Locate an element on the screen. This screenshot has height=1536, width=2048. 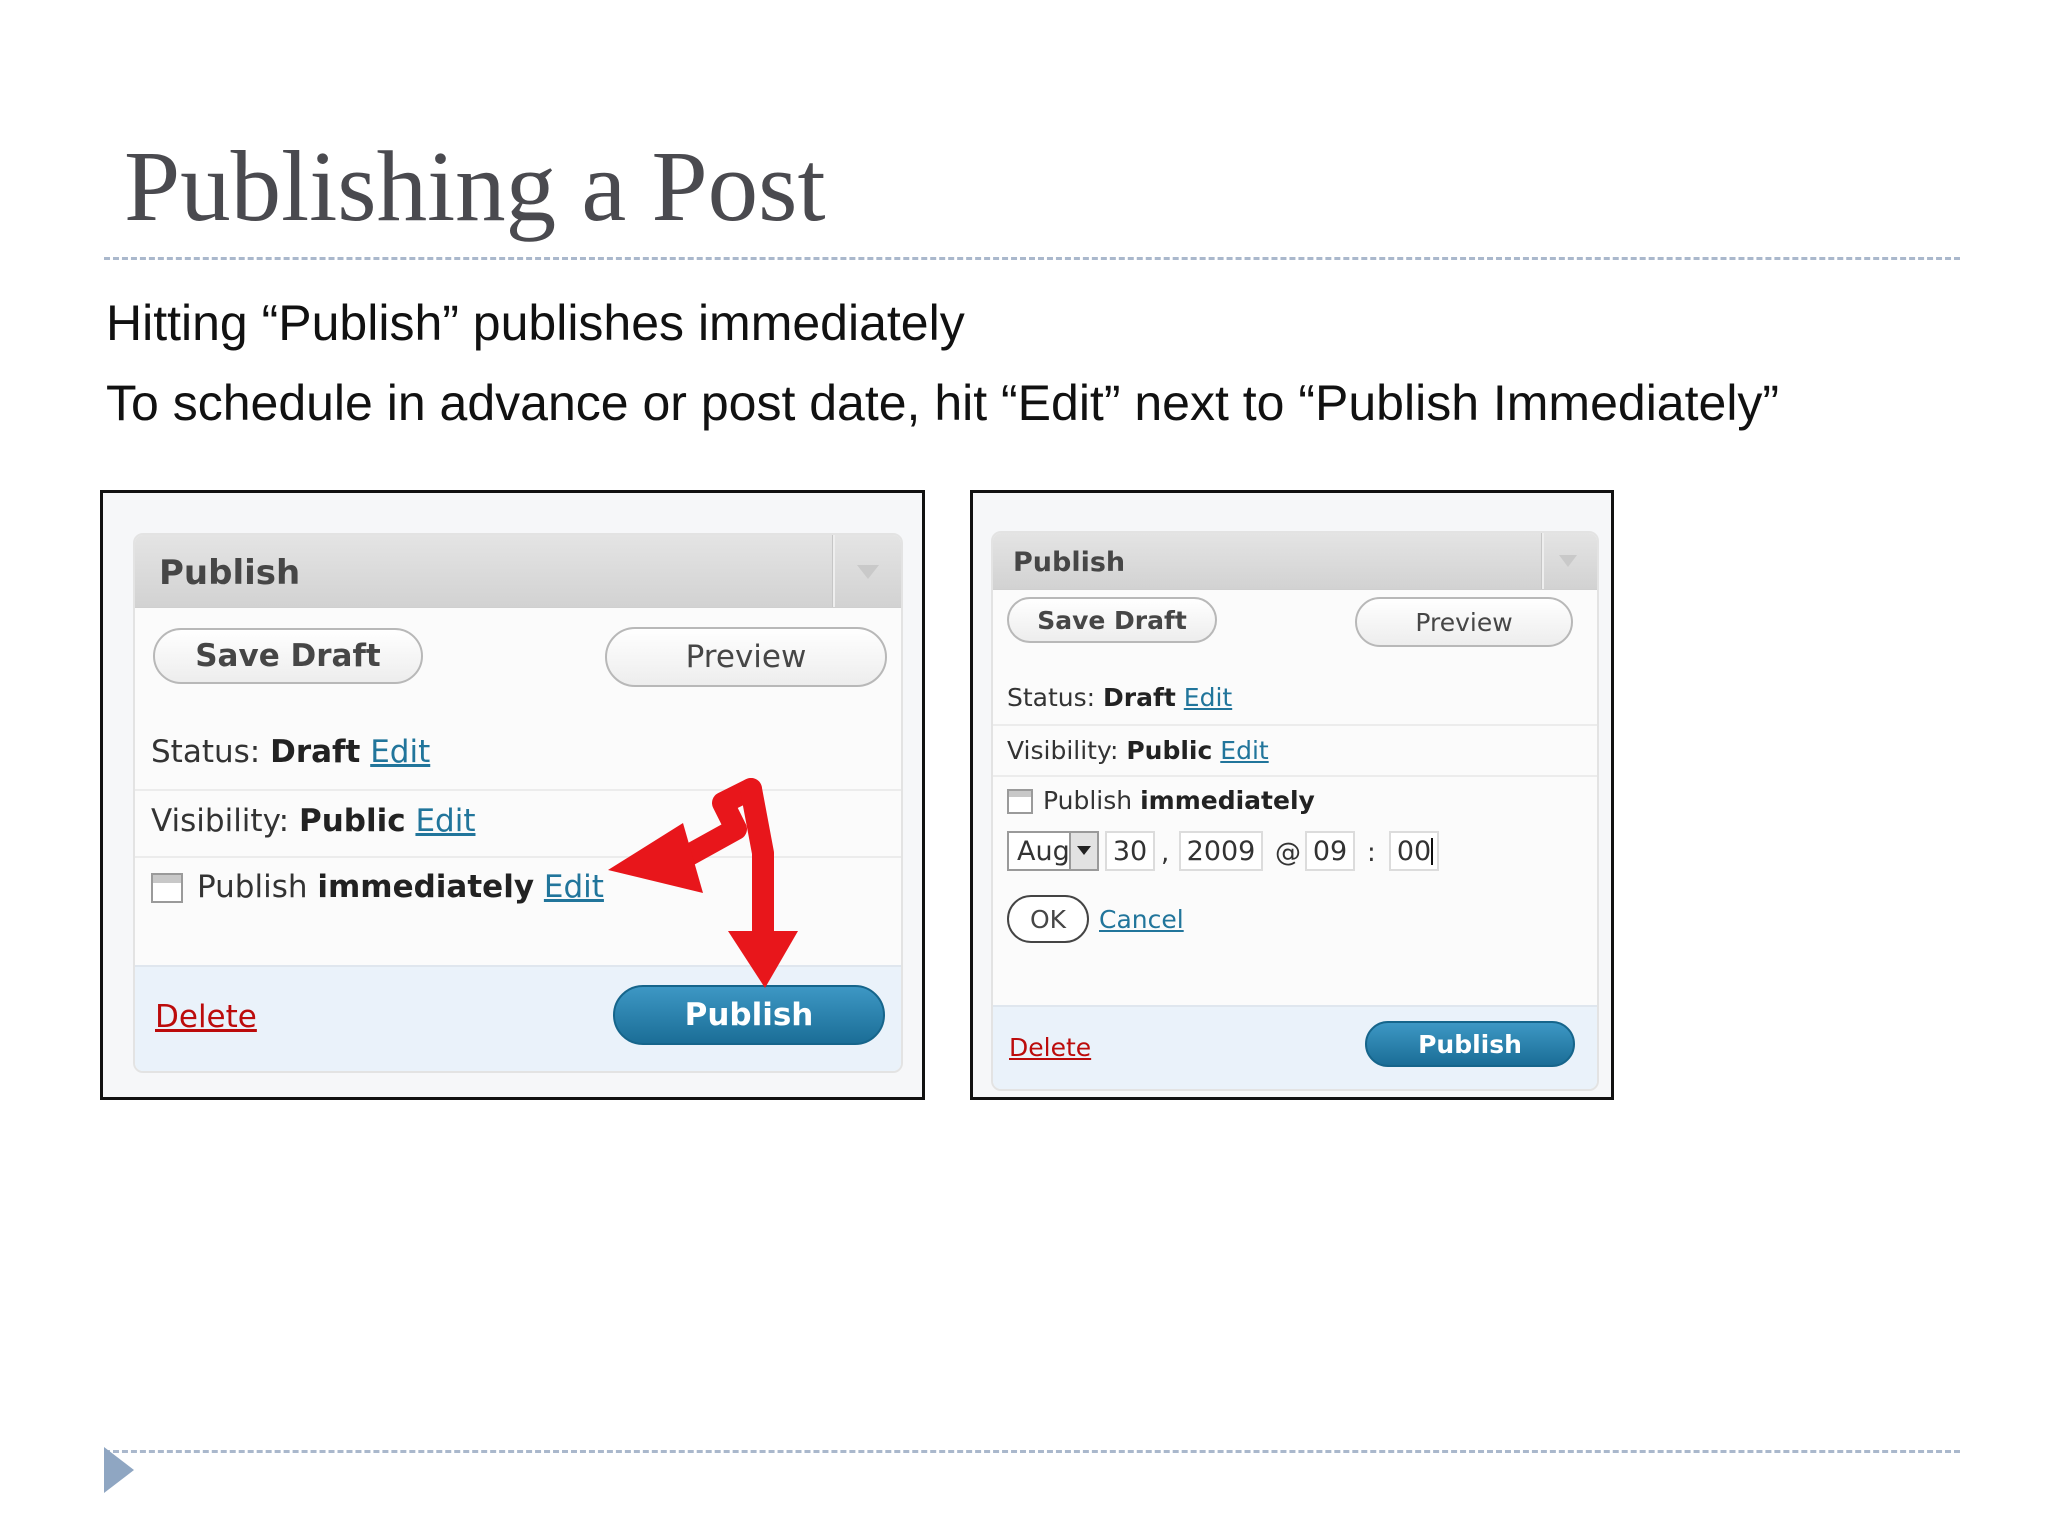
visibility-edit-link: Edit is located at coordinates (1244, 750).